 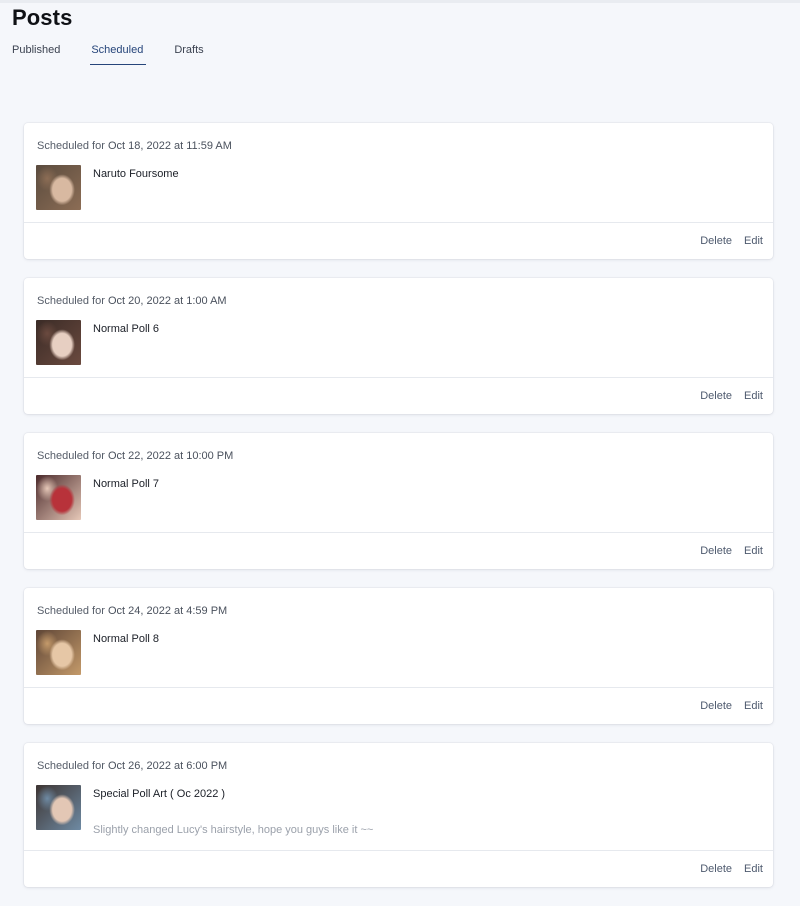 What do you see at coordinates (170, 456) in the screenshot?
I see `schedule-date: Oct 22, 2022 at 10:00 PM` at bounding box center [170, 456].